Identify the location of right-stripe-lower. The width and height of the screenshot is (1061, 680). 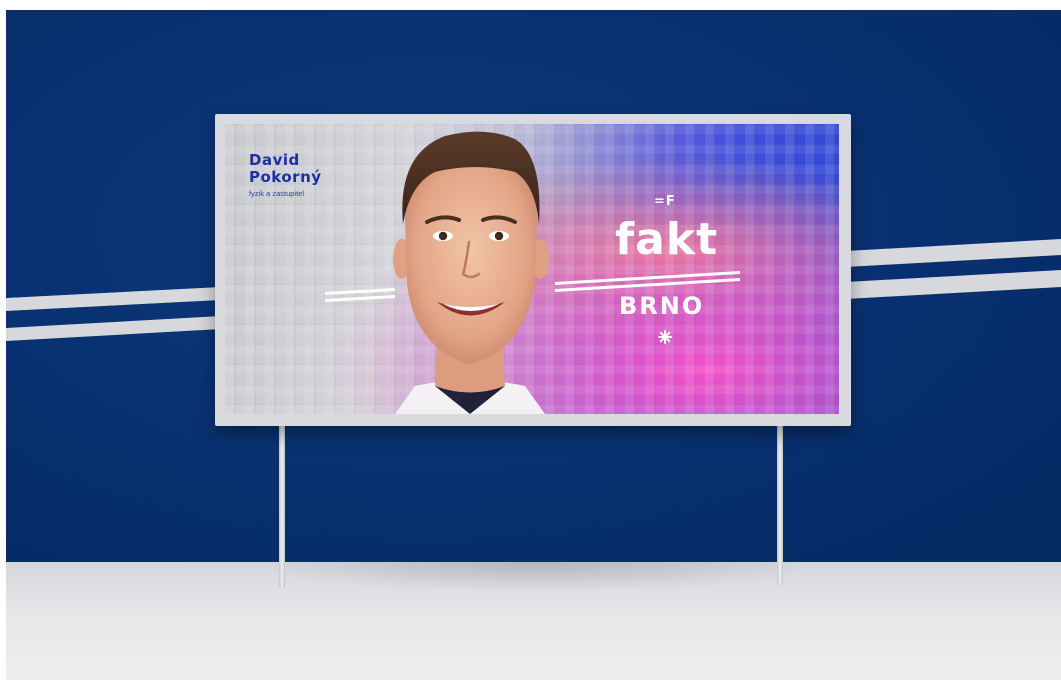
(953, 284).